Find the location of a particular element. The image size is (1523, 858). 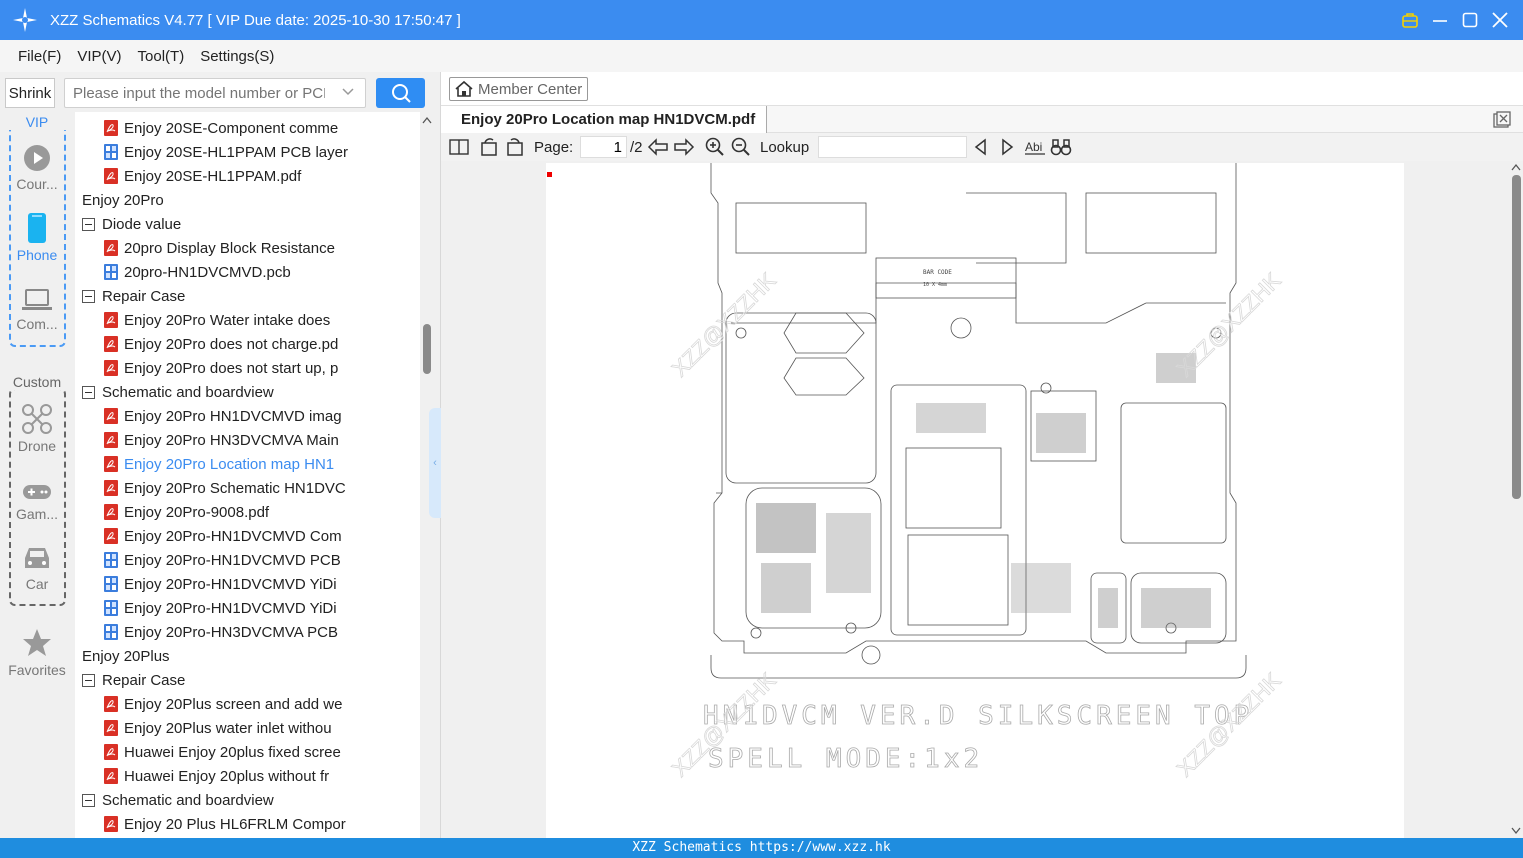

search-icon is located at coordinates (401, 93).